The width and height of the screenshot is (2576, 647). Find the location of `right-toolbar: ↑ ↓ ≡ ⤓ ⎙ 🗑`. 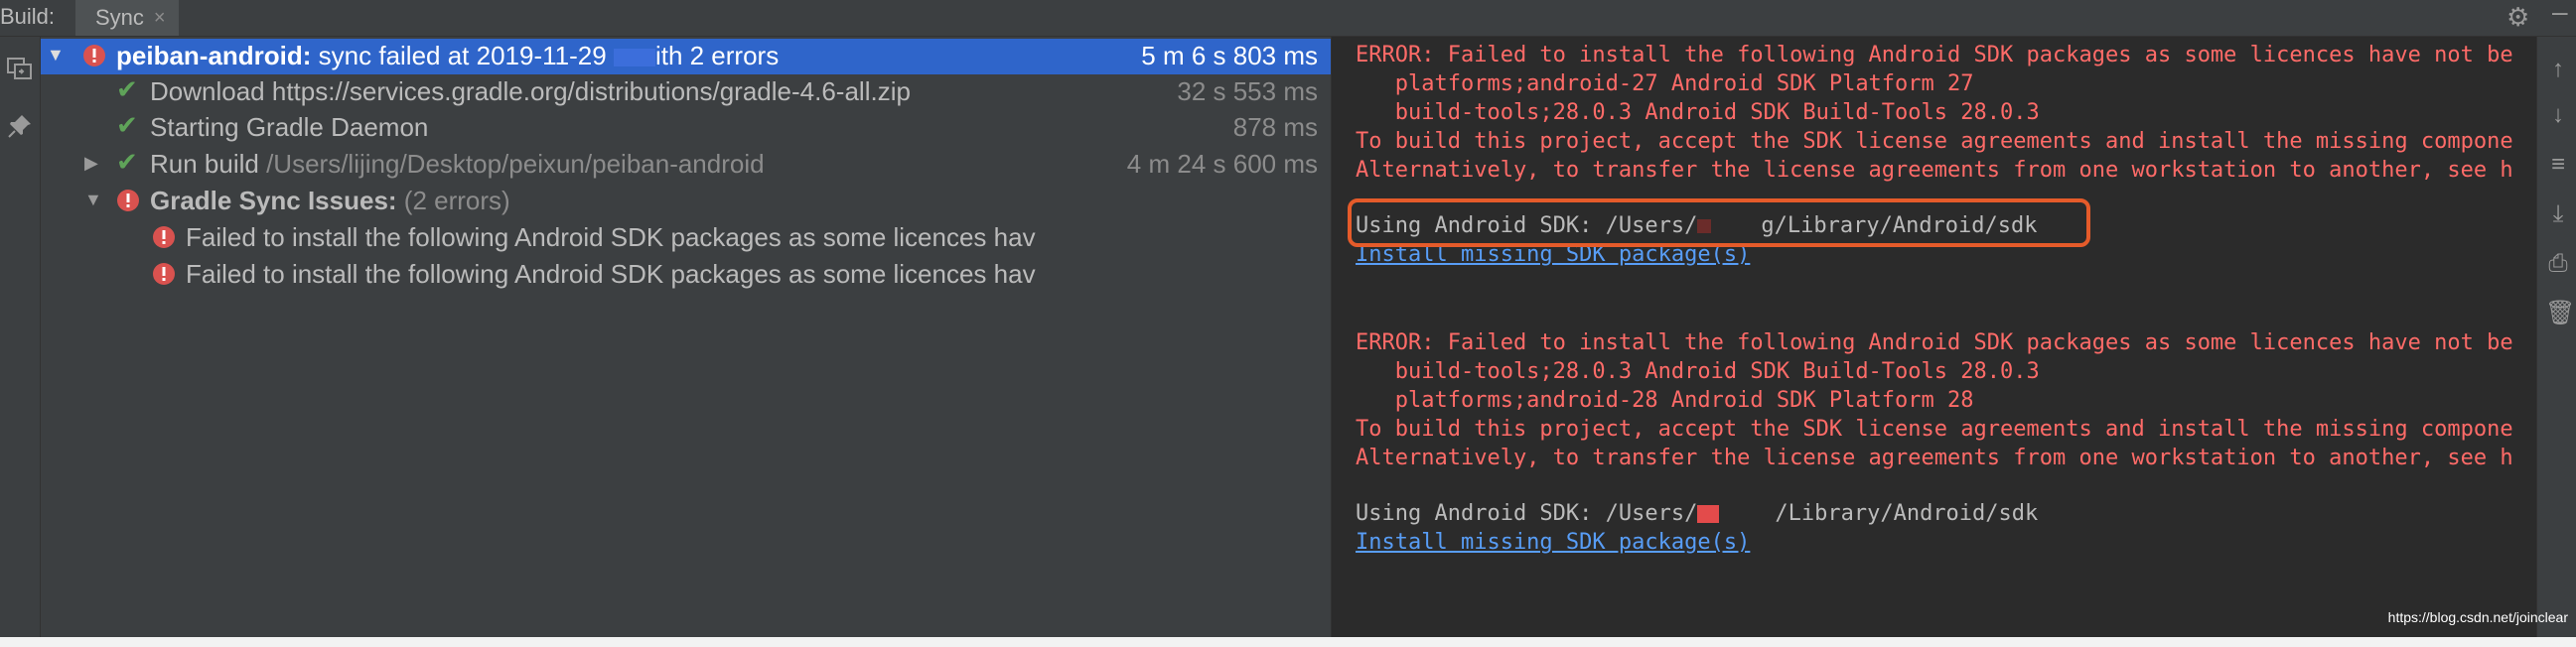

right-toolbar: ↑ ↓ ≡ ⤓ ⎙ 🗑 is located at coordinates (2556, 337).